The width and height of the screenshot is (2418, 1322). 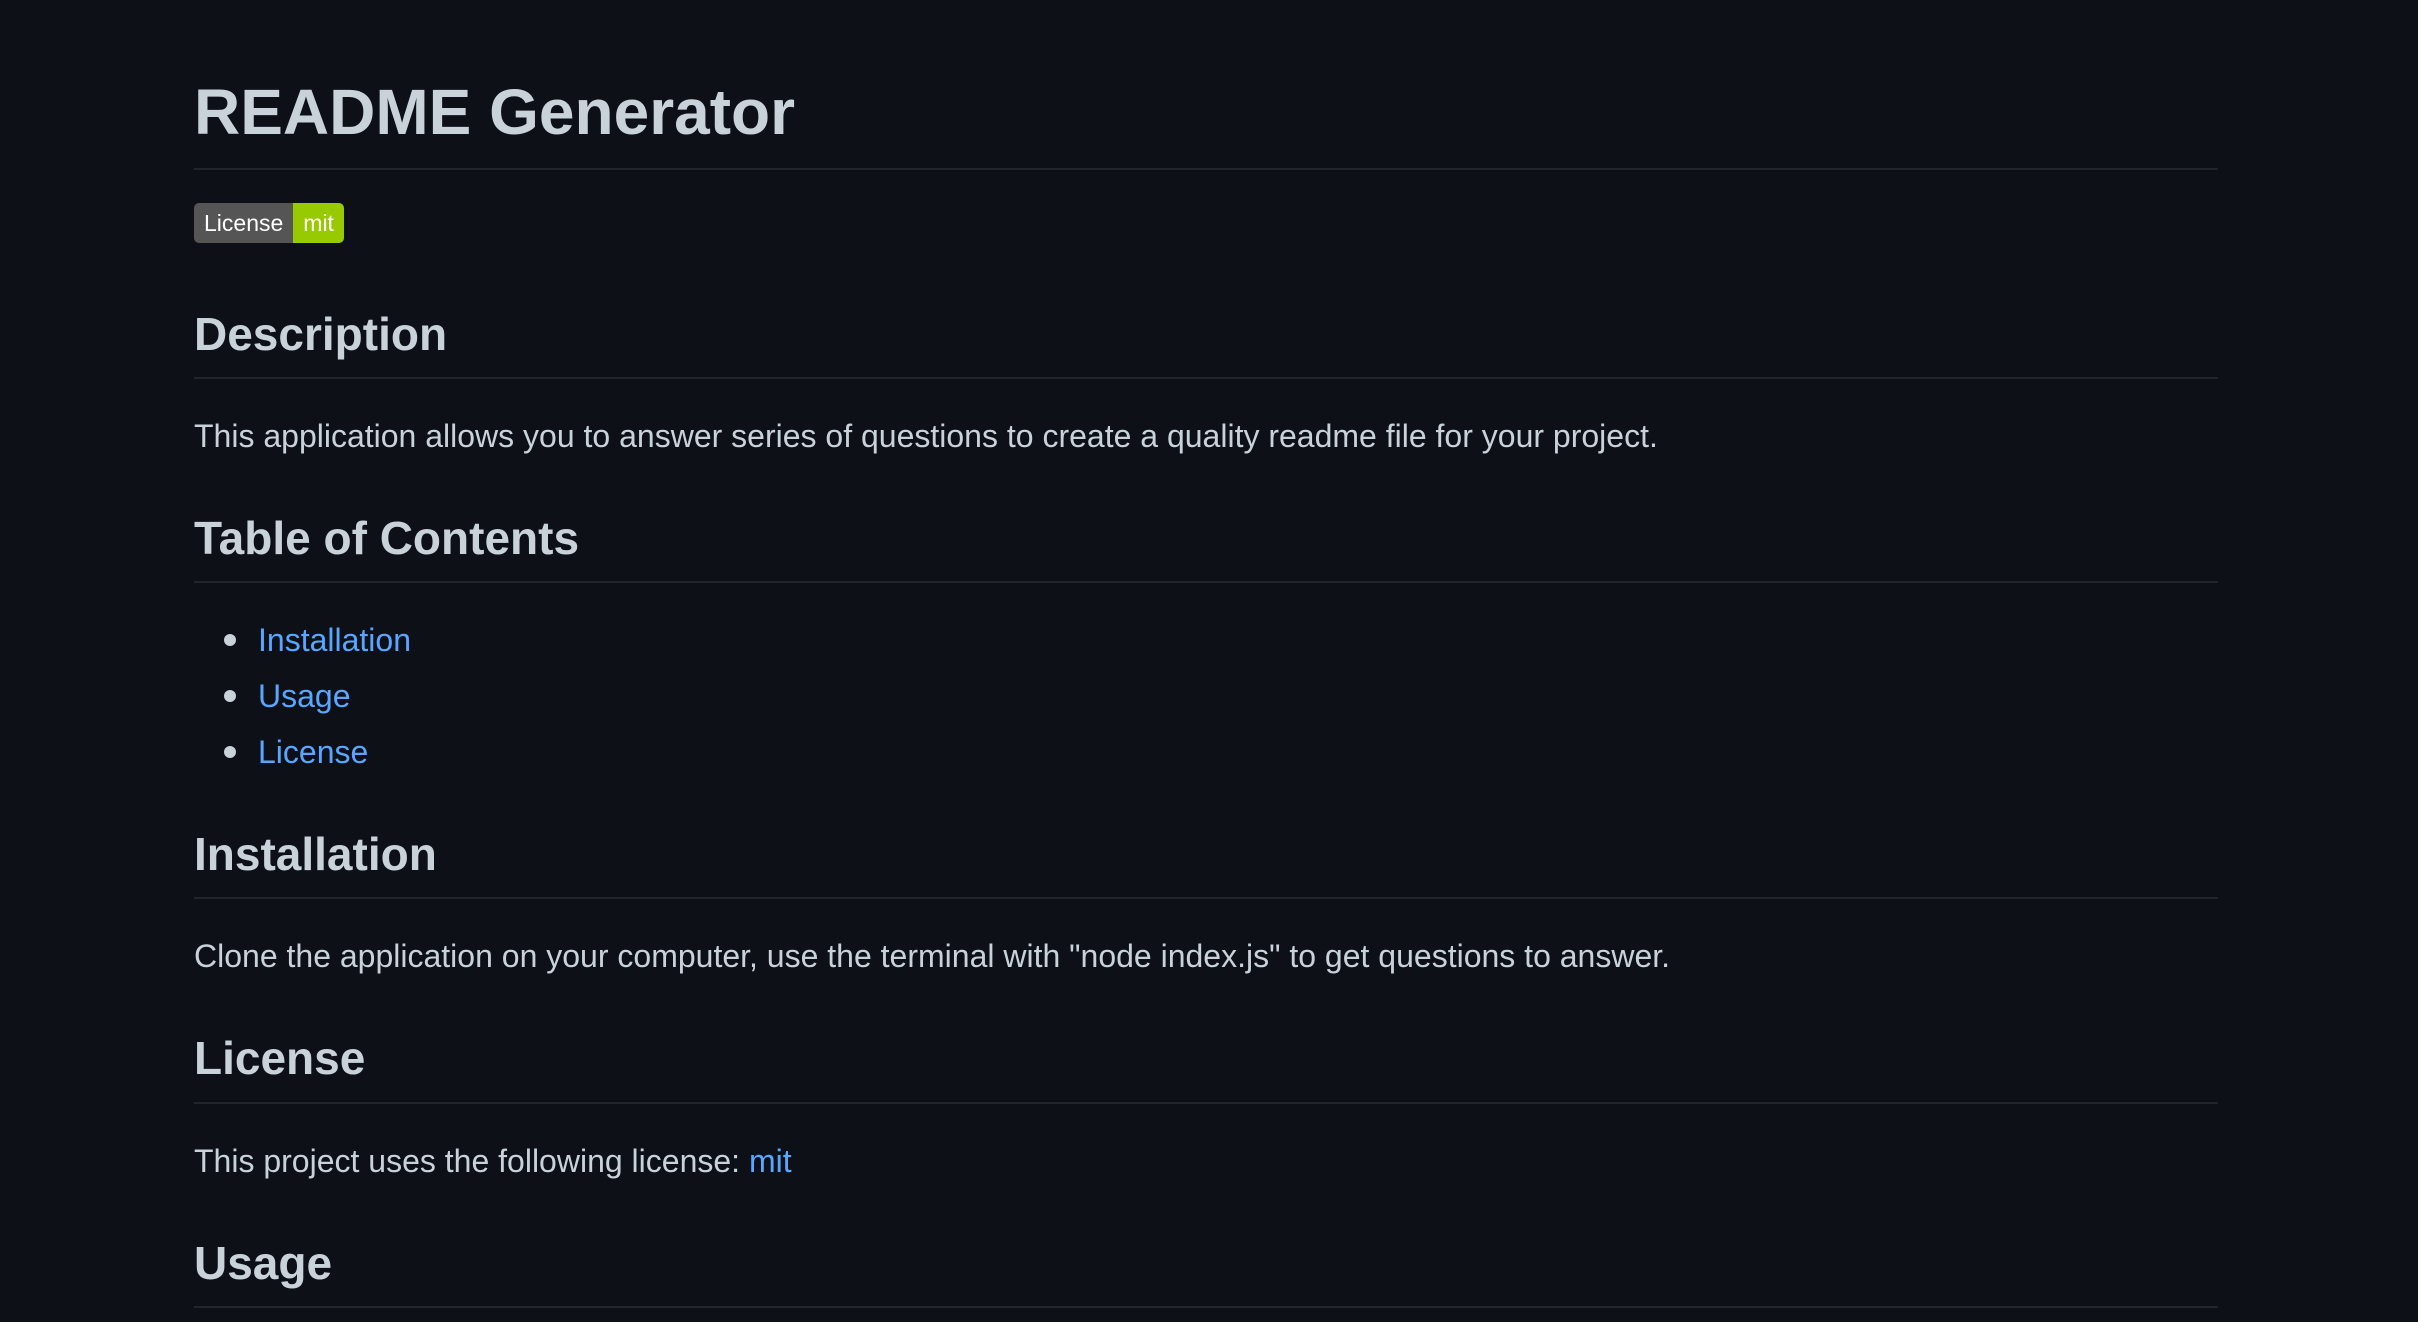 What do you see at coordinates (1206, 1307) in the screenshot?
I see `usage-divider` at bounding box center [1206, 1307].